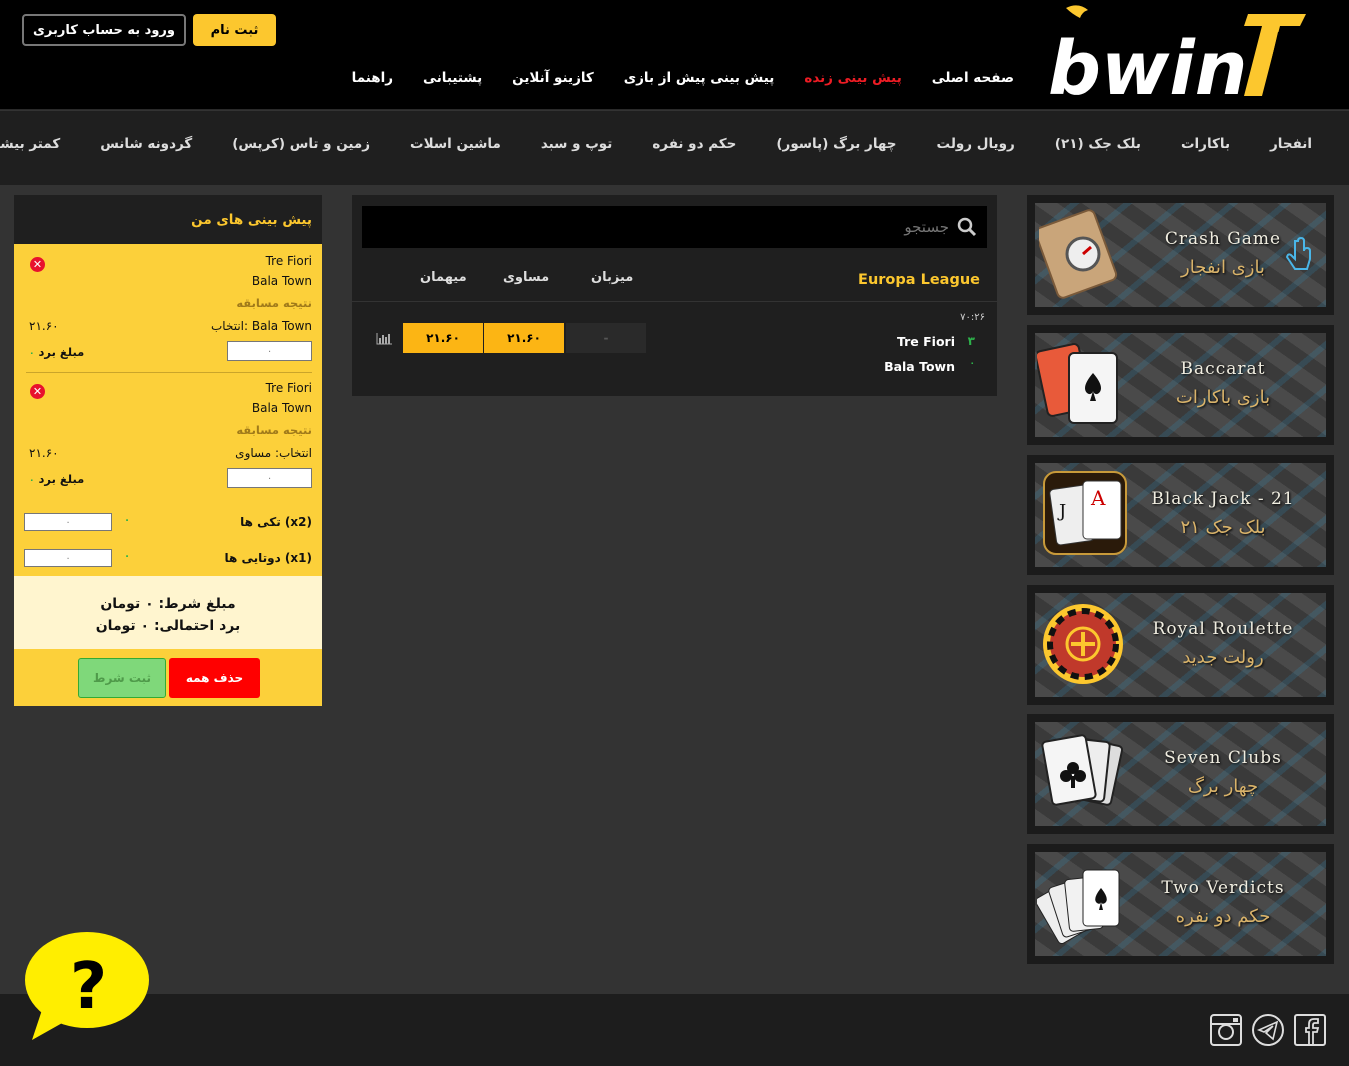  Describe the element at coordinates (1180, 255) in the screenshot. I see `banner-crash-game: Crash Game بازی انفجار` at that location.